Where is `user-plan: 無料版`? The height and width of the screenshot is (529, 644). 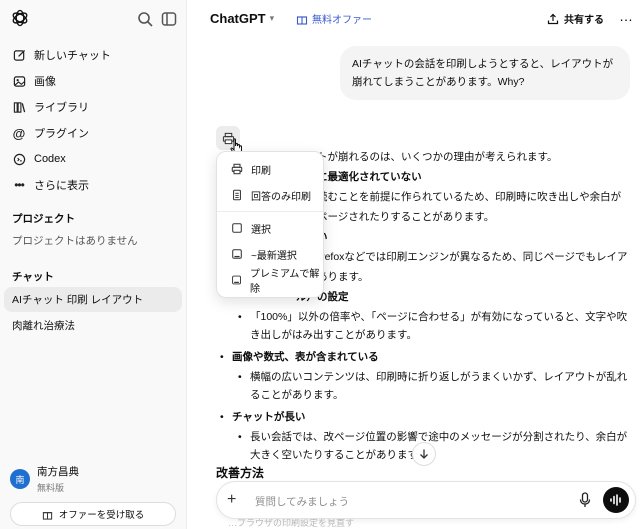
user-plan: 無料版 is located at coordinates (51, 488).